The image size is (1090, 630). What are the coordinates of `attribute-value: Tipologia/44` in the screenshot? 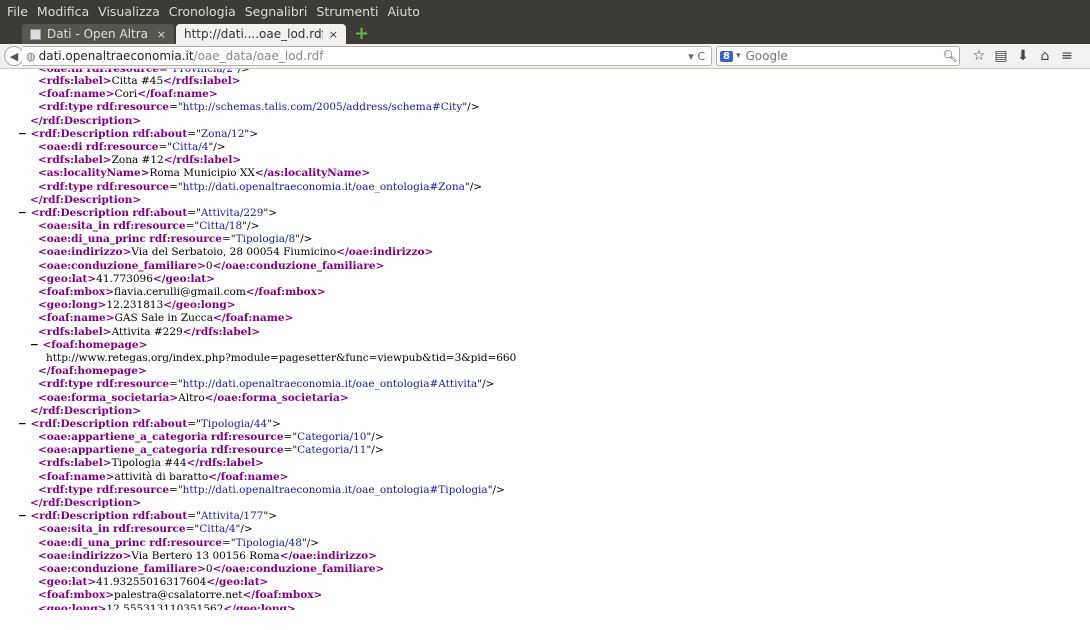 It's located at (234, 423).